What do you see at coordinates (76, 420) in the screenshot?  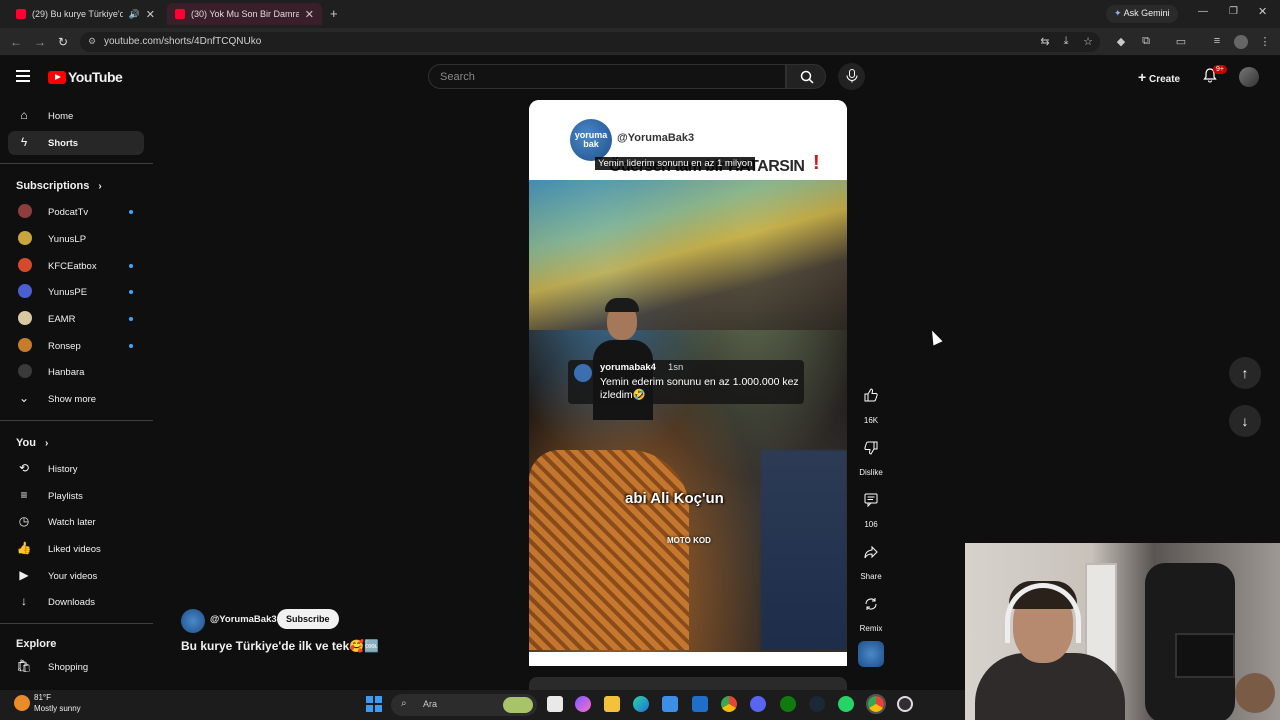 I see `divider` at bounding box center [76, 420].